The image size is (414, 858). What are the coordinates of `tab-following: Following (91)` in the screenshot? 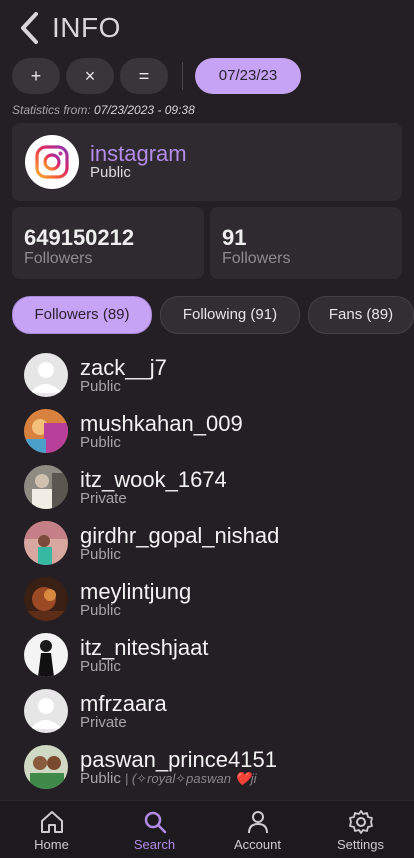 It's located at (230, 315).